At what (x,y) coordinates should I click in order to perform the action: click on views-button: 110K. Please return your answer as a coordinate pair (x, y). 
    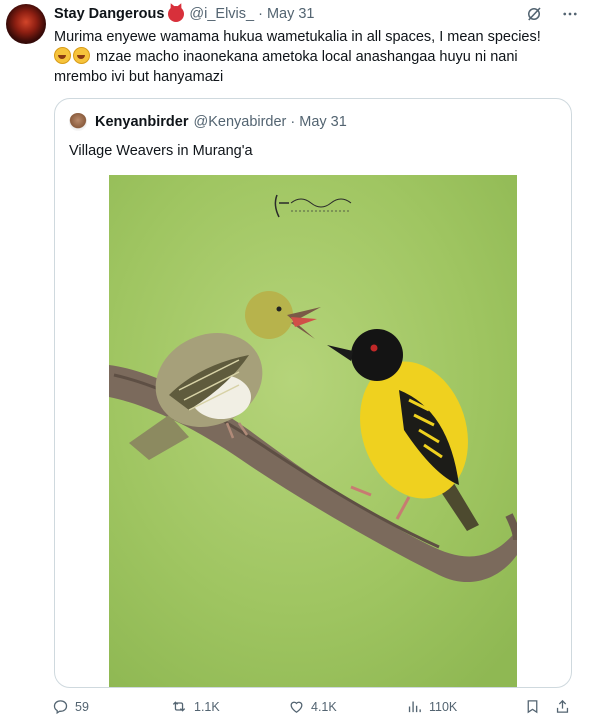
    Looking at the image, I should click on (431, 706).